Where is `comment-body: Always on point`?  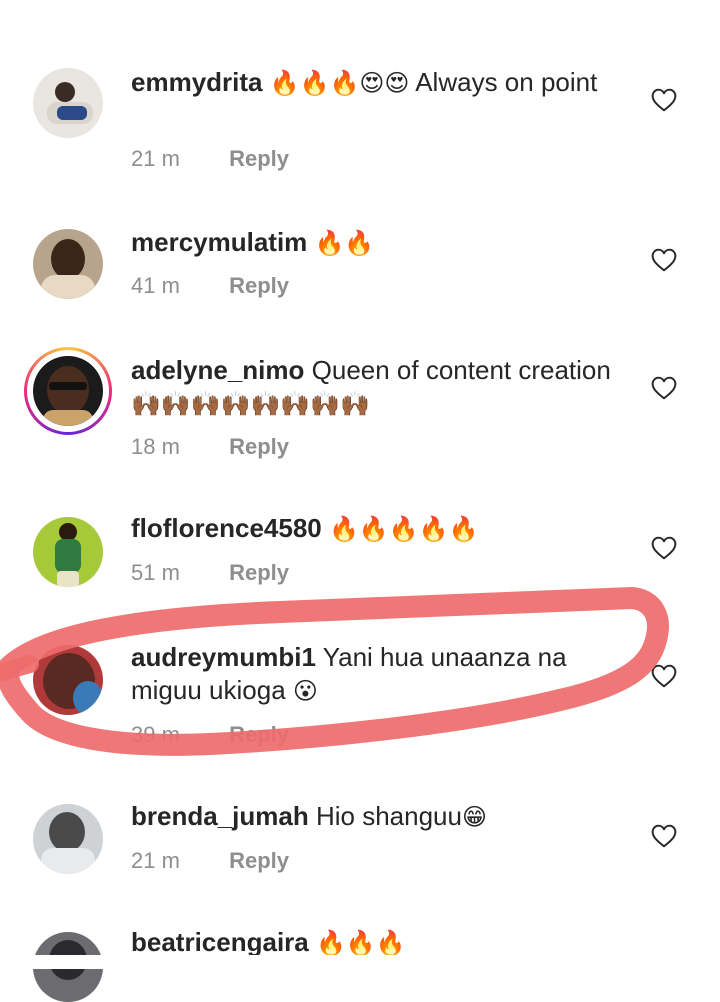 comment-body: Always on point is located at coordinates (506, 82).